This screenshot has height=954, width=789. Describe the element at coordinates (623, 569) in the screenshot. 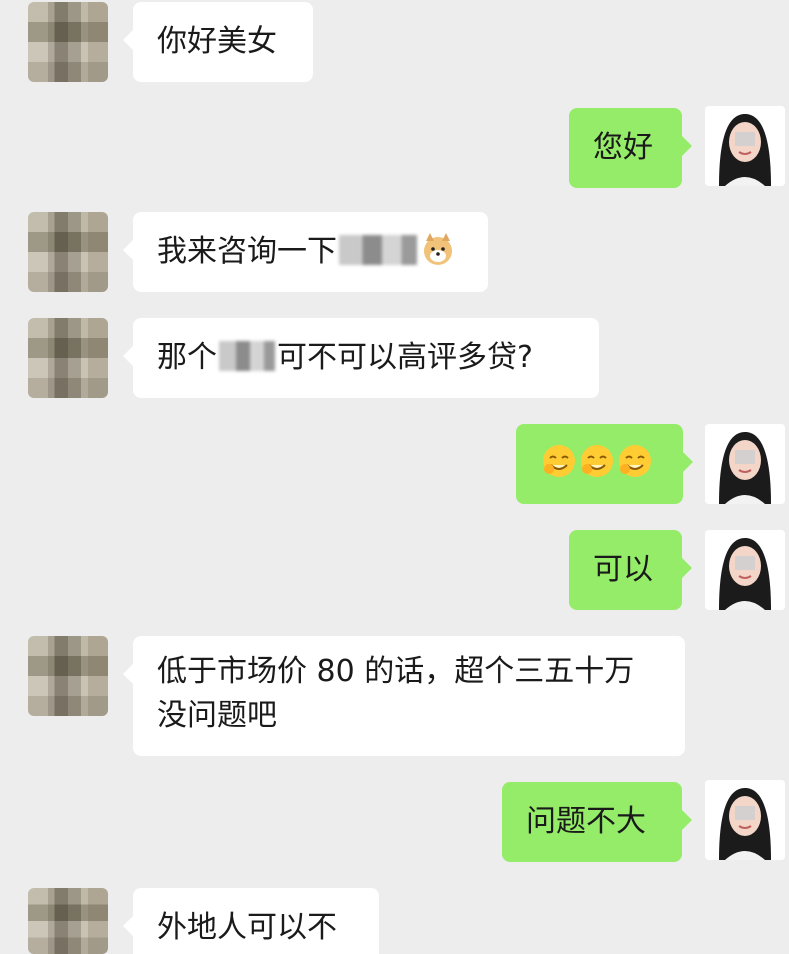

I see `message-text: 可以` at that location.